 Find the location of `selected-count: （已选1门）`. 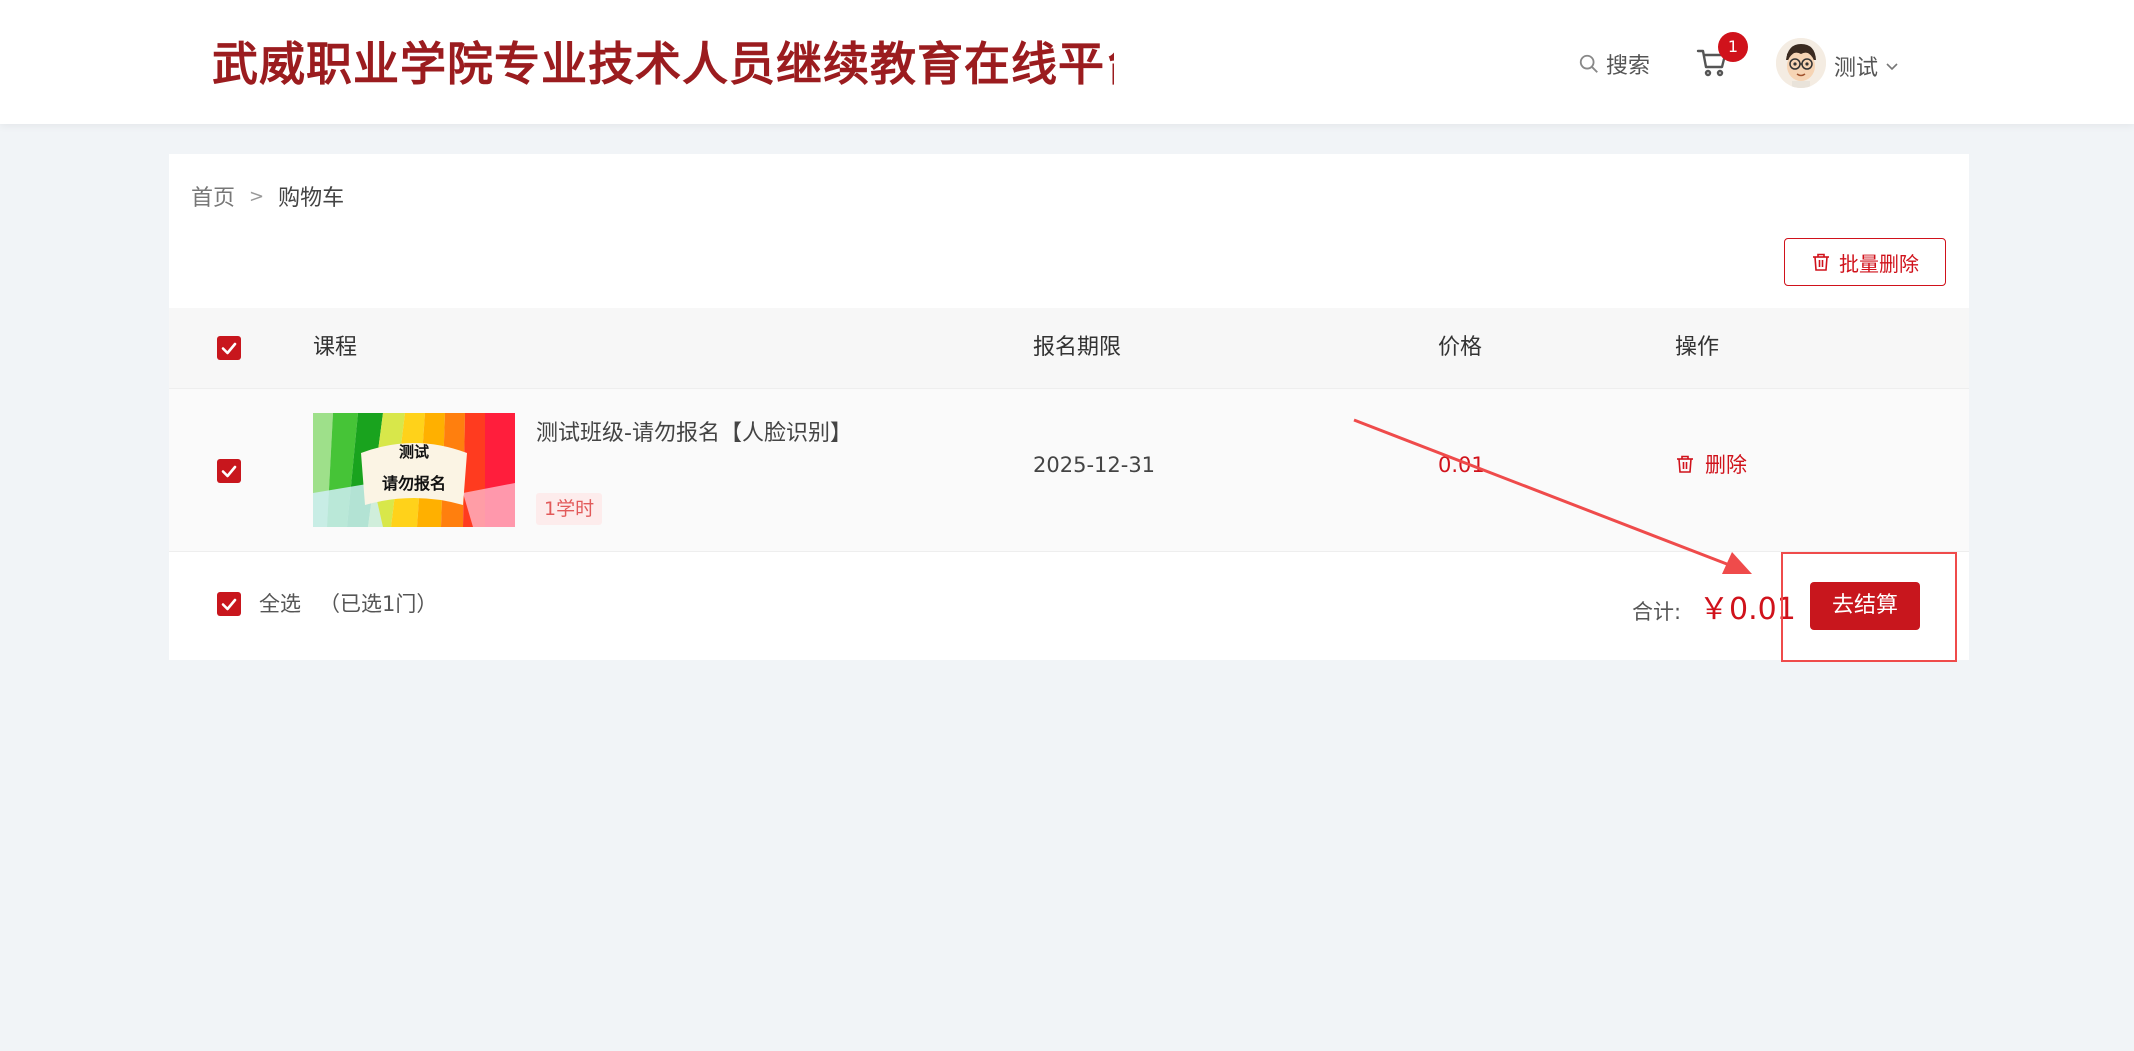

selected-count: （已选1门） is located at coordinates (378, 604).